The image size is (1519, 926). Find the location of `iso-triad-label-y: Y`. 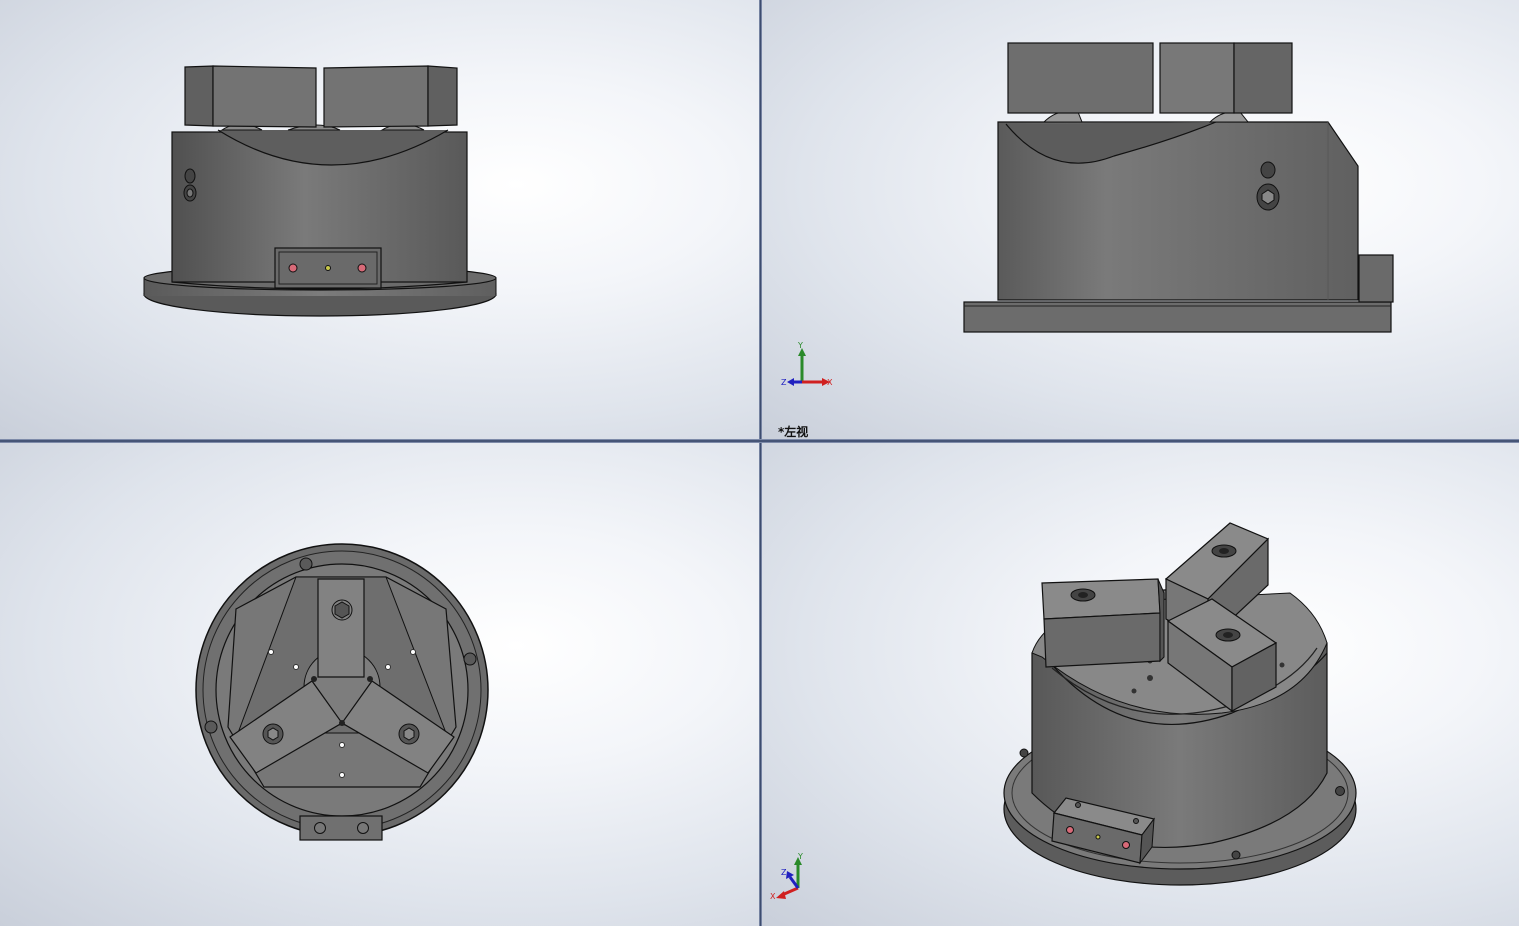

iso-triad-label-y: Y is located at coordinates (800, 856).